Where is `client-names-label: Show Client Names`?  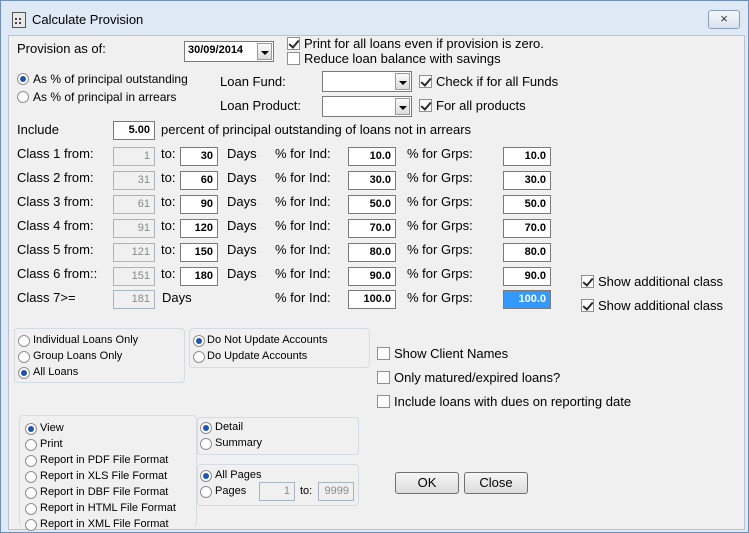 client-names-label: Show Client Names is located at coordinates (451, 353).